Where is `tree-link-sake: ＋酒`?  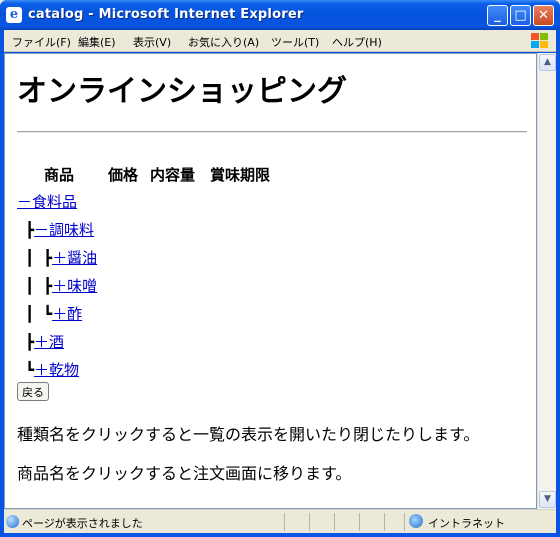
tree-link-sake: ＋酒 is located at coordinates (49, 342).